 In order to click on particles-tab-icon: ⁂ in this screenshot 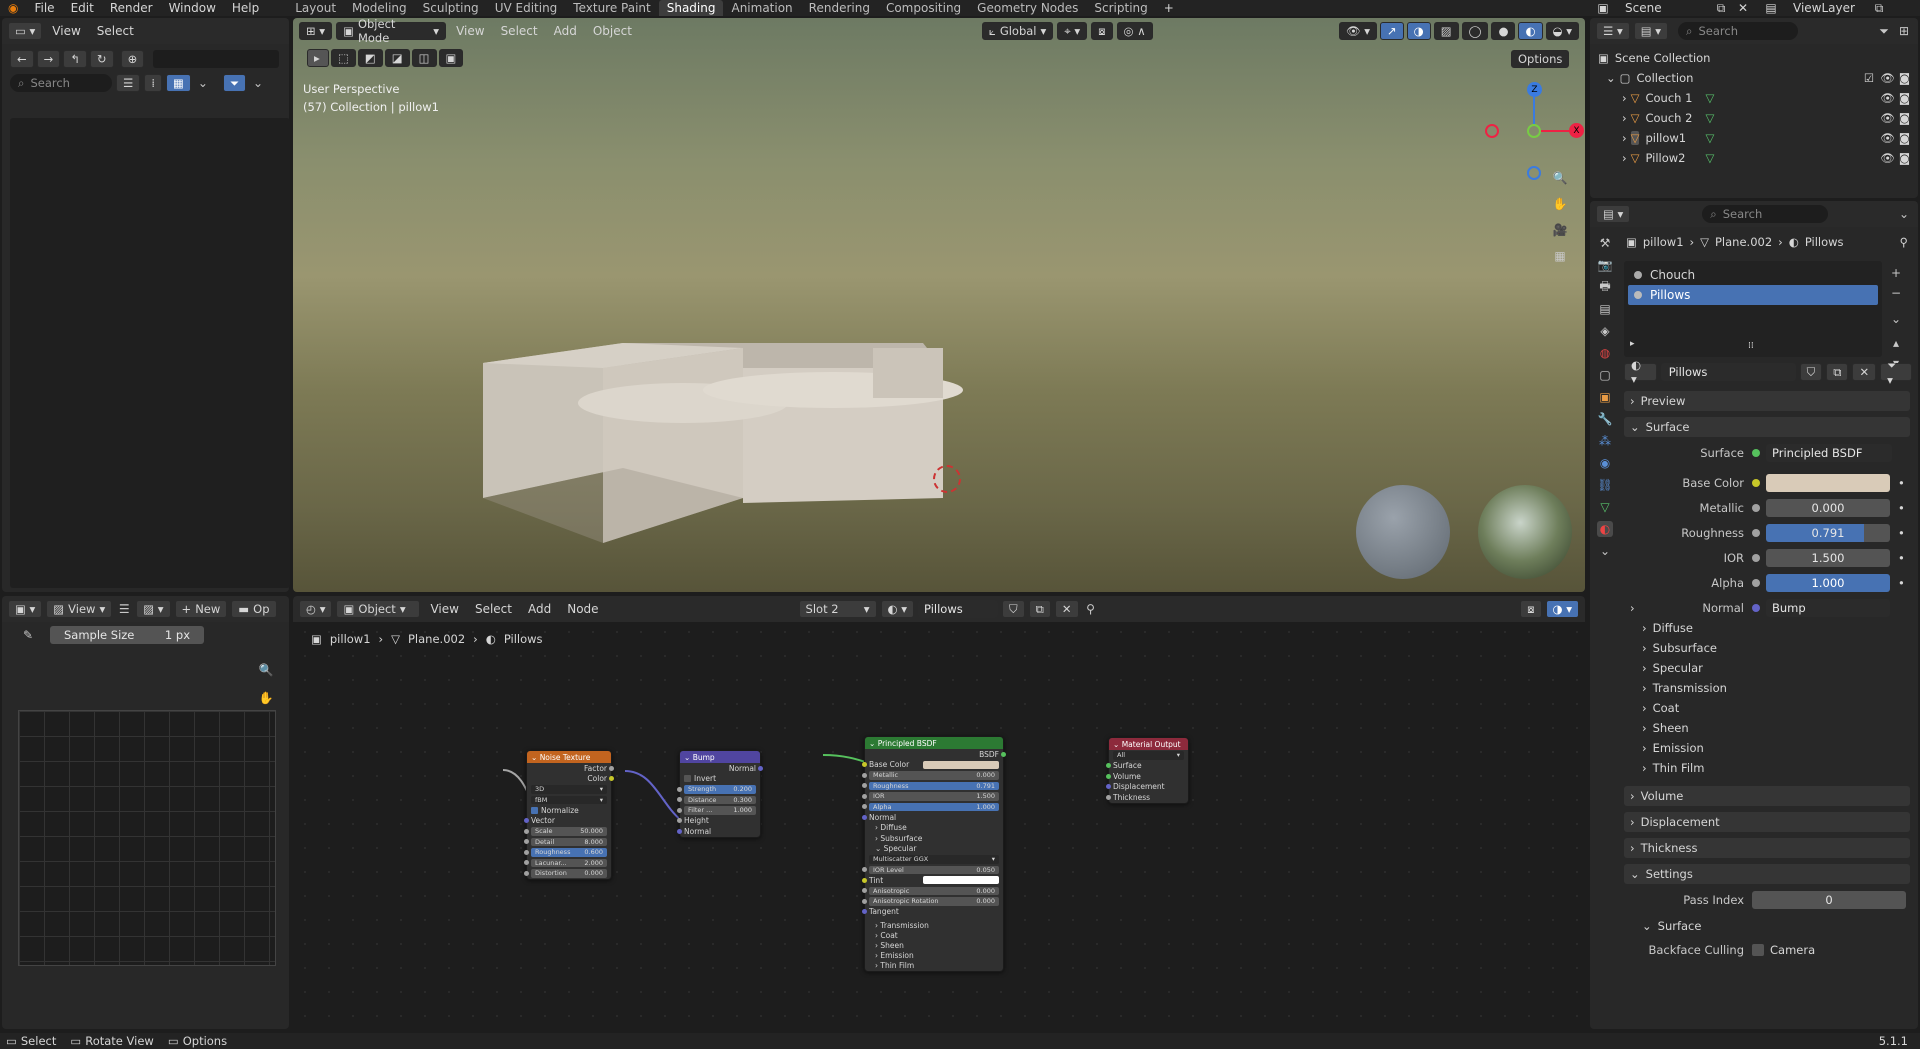, I will do `click(1605, 441)`.